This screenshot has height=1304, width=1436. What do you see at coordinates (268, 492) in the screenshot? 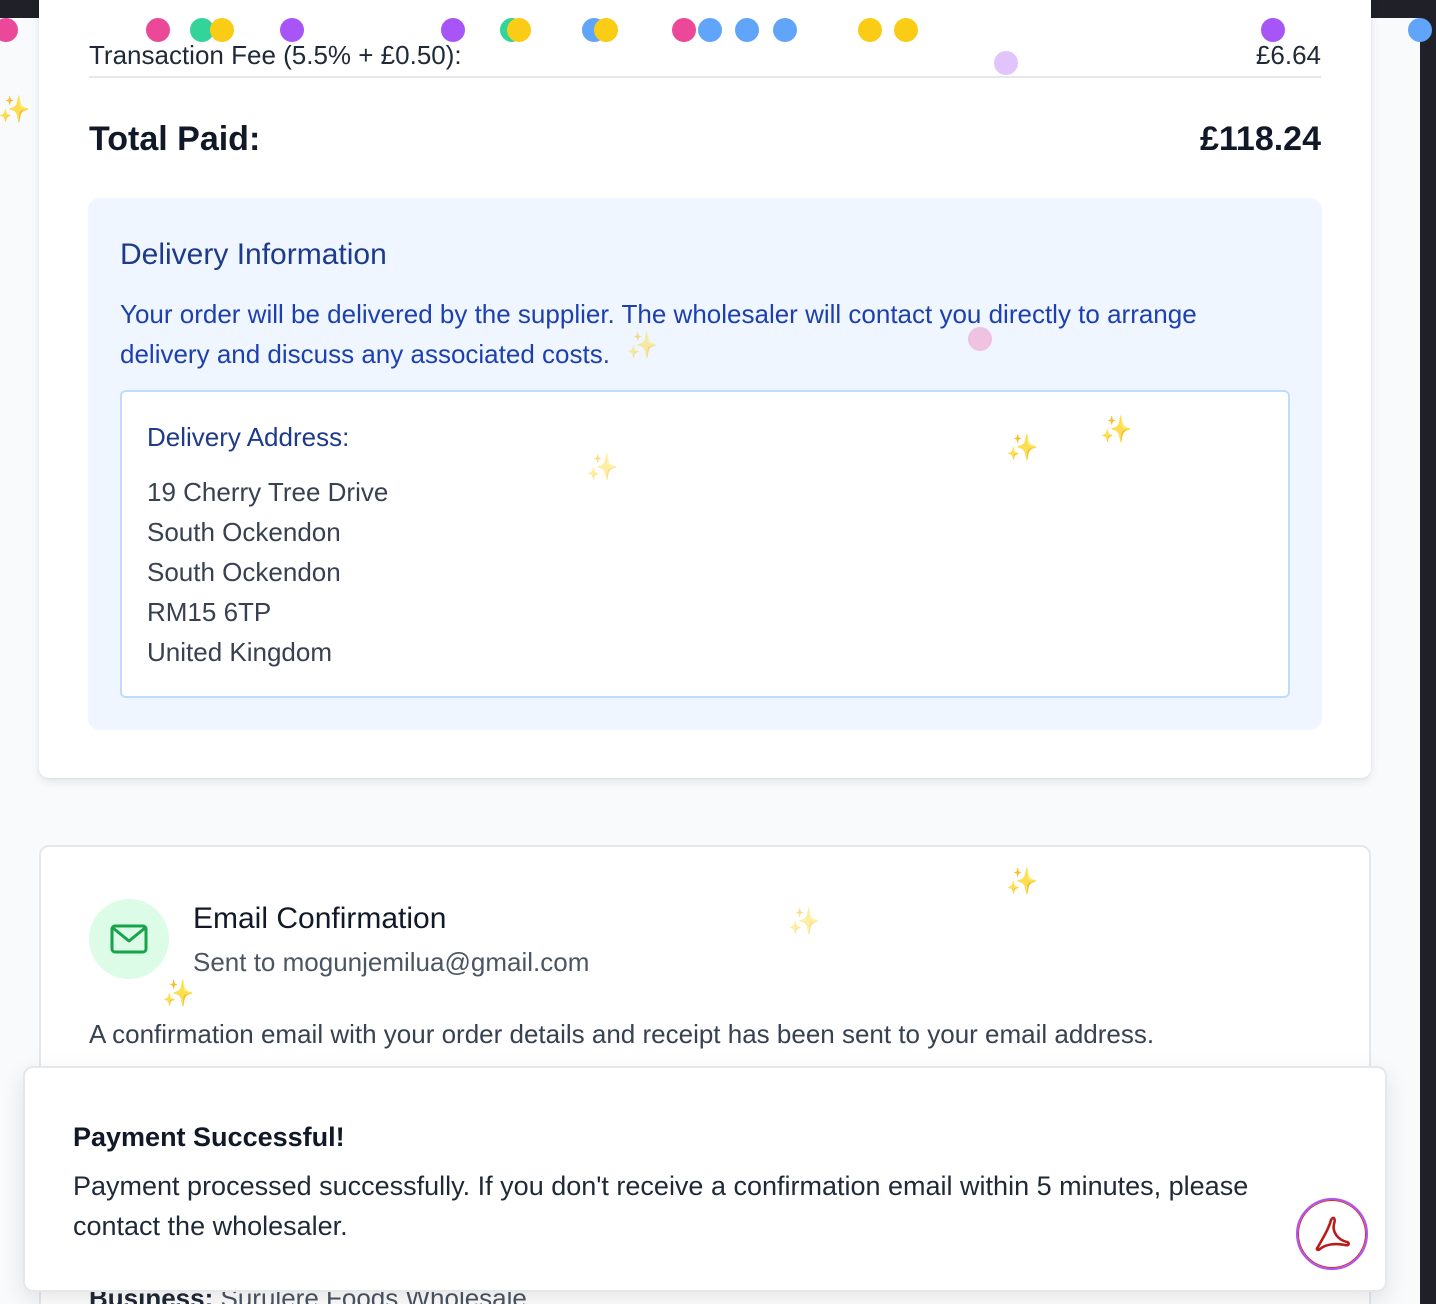
I see `address-line: 19 Cherry Tree Drive` at bounding box center [268, 492].